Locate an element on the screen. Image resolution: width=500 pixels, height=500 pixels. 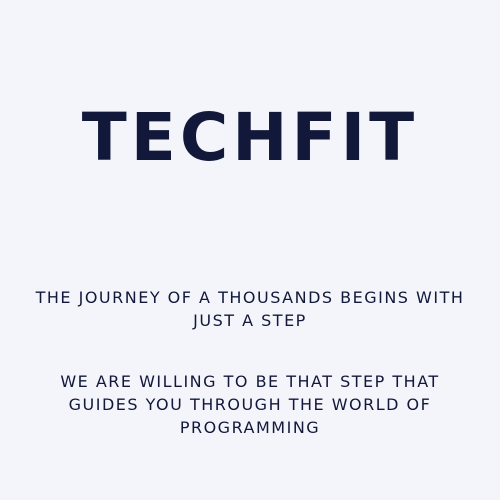
tagline-journey-line-2: JUST A STEP is located at coordinates (250, 320).